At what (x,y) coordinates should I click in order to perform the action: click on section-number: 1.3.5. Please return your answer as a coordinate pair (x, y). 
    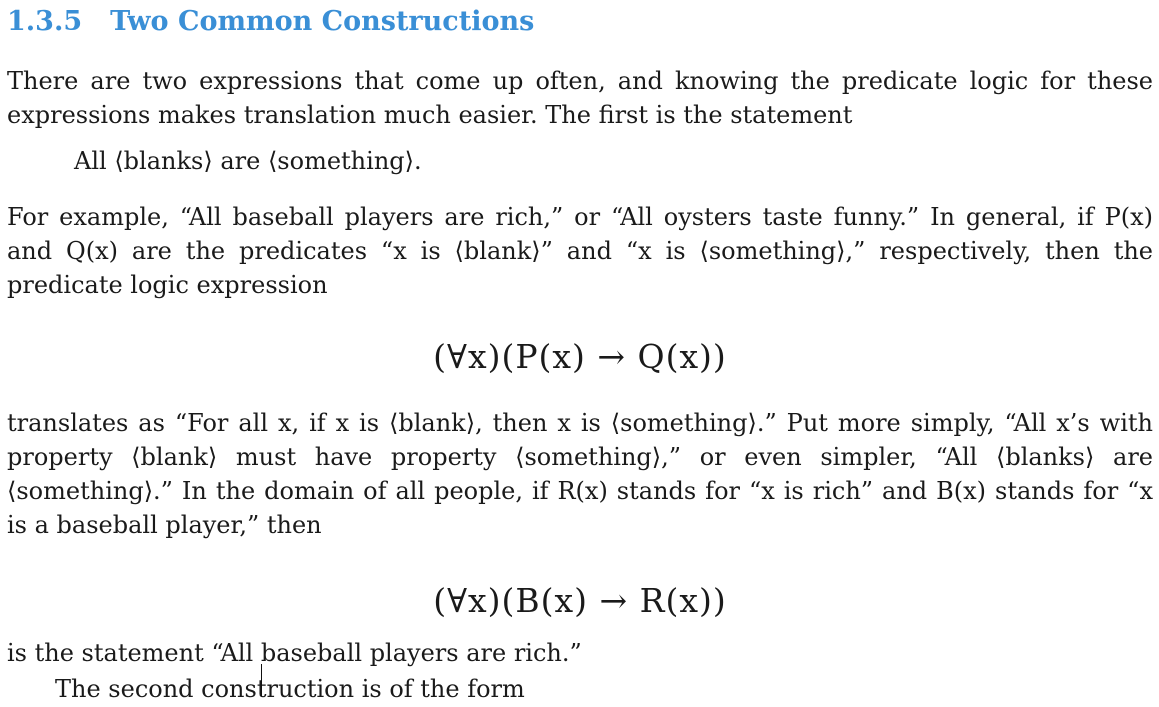
    Looking at the image, I should click on (45, 21).